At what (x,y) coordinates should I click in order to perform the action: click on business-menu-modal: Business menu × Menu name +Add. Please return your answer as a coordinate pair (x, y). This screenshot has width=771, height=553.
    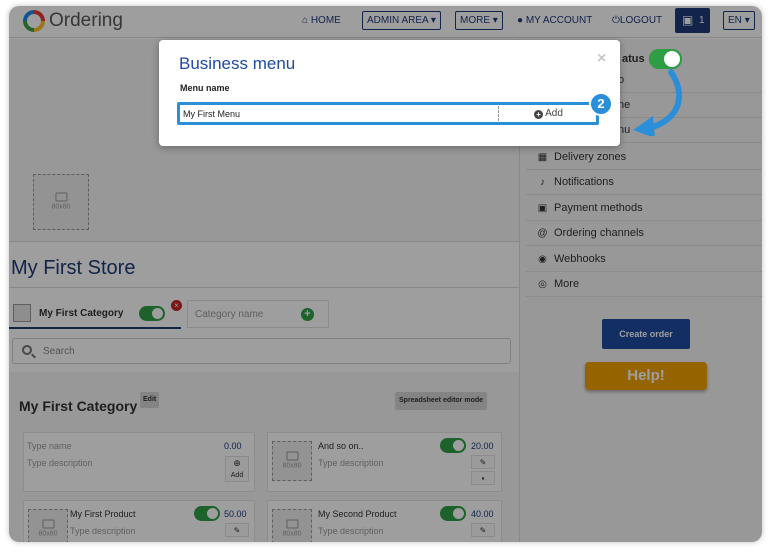
    Looking at the image, I should click on (389, 93).